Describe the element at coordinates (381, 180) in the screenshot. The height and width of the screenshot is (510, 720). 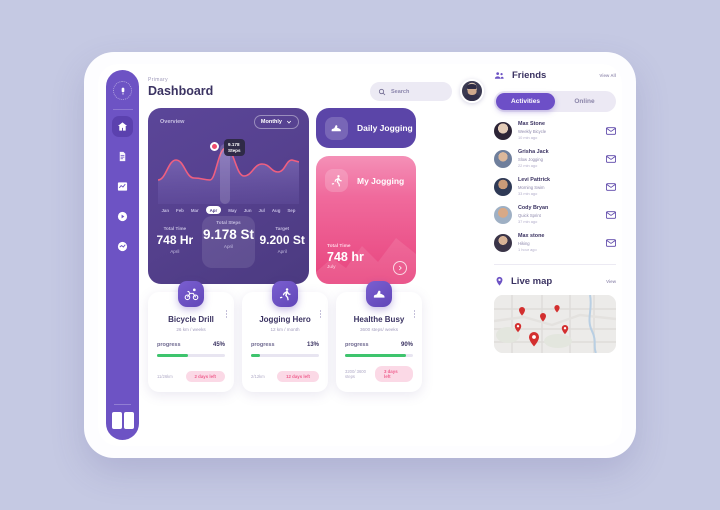
I see `my-jogging-title: My Jogging` at that location.